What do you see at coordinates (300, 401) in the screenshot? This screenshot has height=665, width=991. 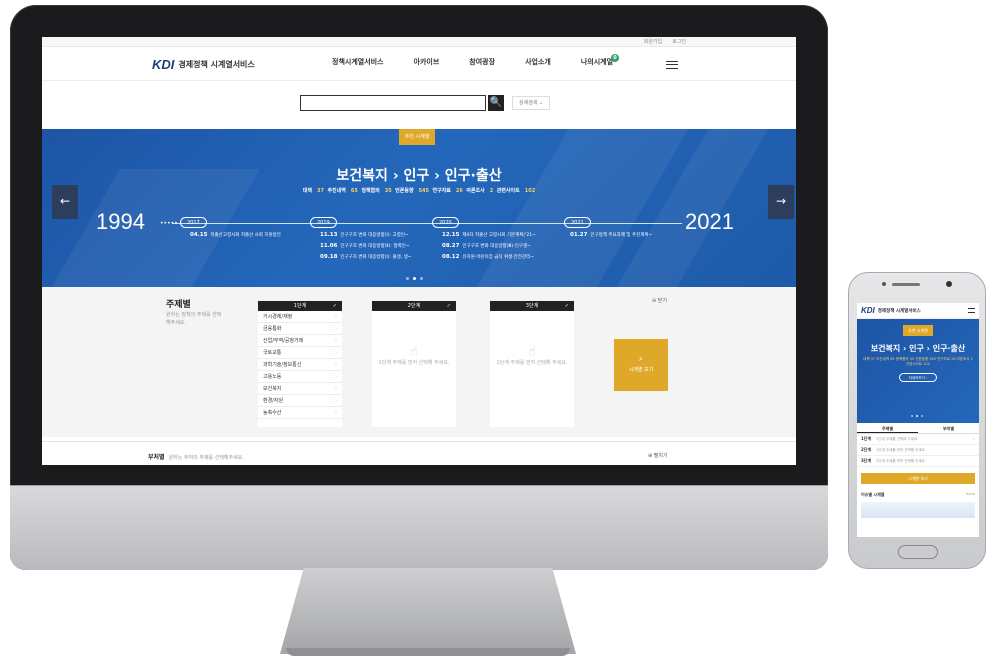 I see `step1-item: 환경/자원` at bounding box center [300, 401].